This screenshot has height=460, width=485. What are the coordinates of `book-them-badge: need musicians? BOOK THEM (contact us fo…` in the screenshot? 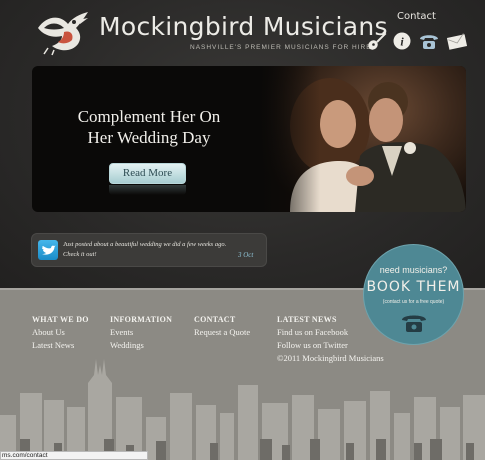 It's located at (413, 294).